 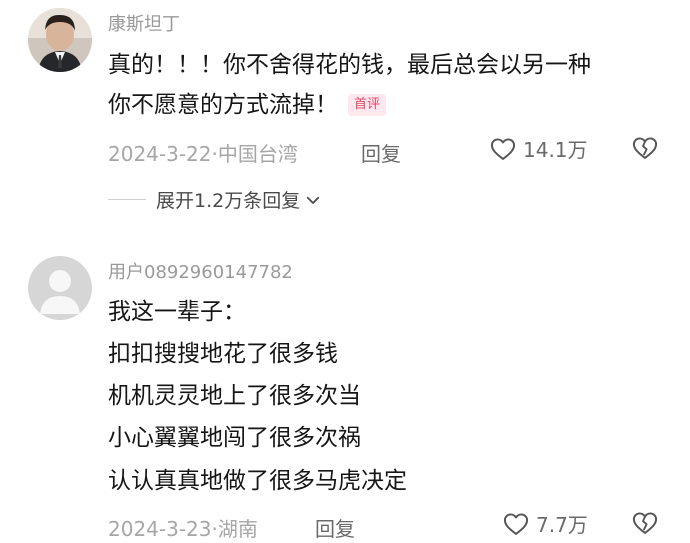 I want to click on username: 康斯坦丁, so click(x=144, y=23).